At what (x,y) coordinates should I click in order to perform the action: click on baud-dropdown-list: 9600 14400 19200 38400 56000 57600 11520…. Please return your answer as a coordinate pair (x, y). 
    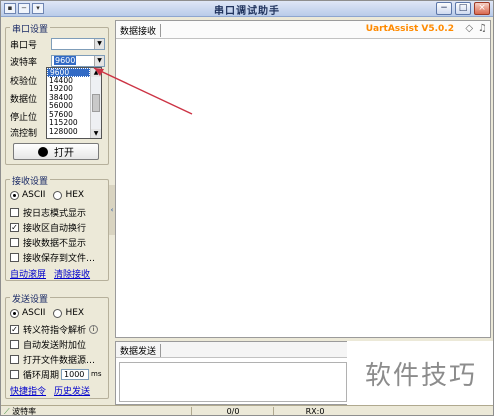
    Looking at the image, I should click on (74, 103).